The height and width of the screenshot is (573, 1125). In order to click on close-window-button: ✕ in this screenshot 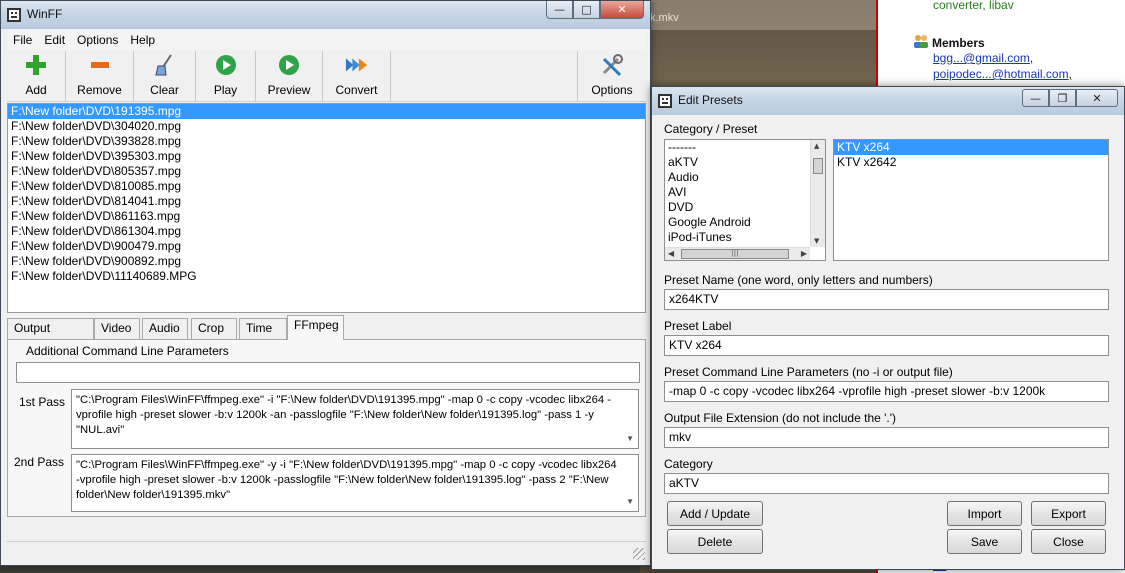, I will do `click(622, 10)`.